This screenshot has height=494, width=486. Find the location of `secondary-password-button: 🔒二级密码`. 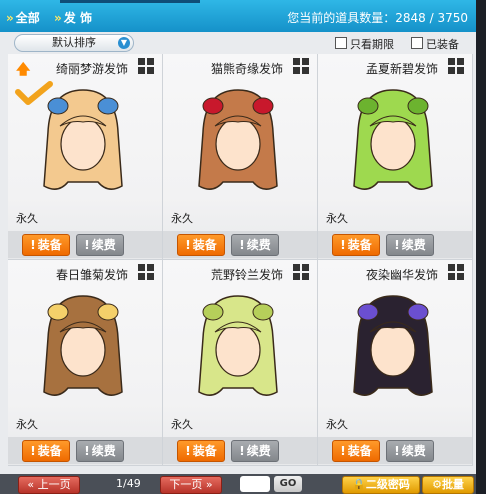

secondary-password-button: 🔒二级密码 is located at coordinates (381, 485).